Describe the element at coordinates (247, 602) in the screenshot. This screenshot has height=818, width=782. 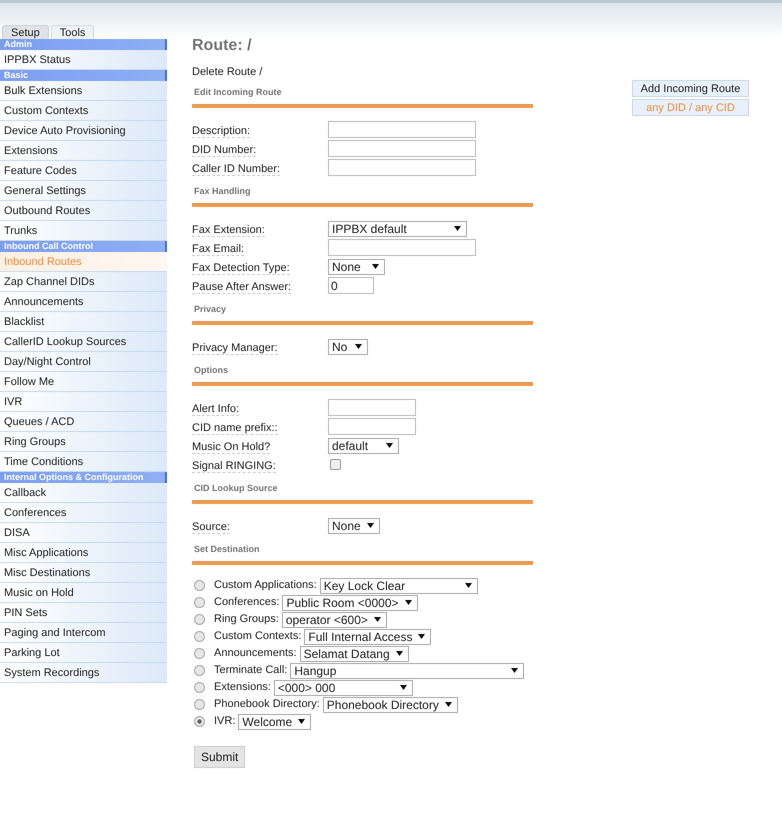
I see `destination-label: Conferences:` at that location.